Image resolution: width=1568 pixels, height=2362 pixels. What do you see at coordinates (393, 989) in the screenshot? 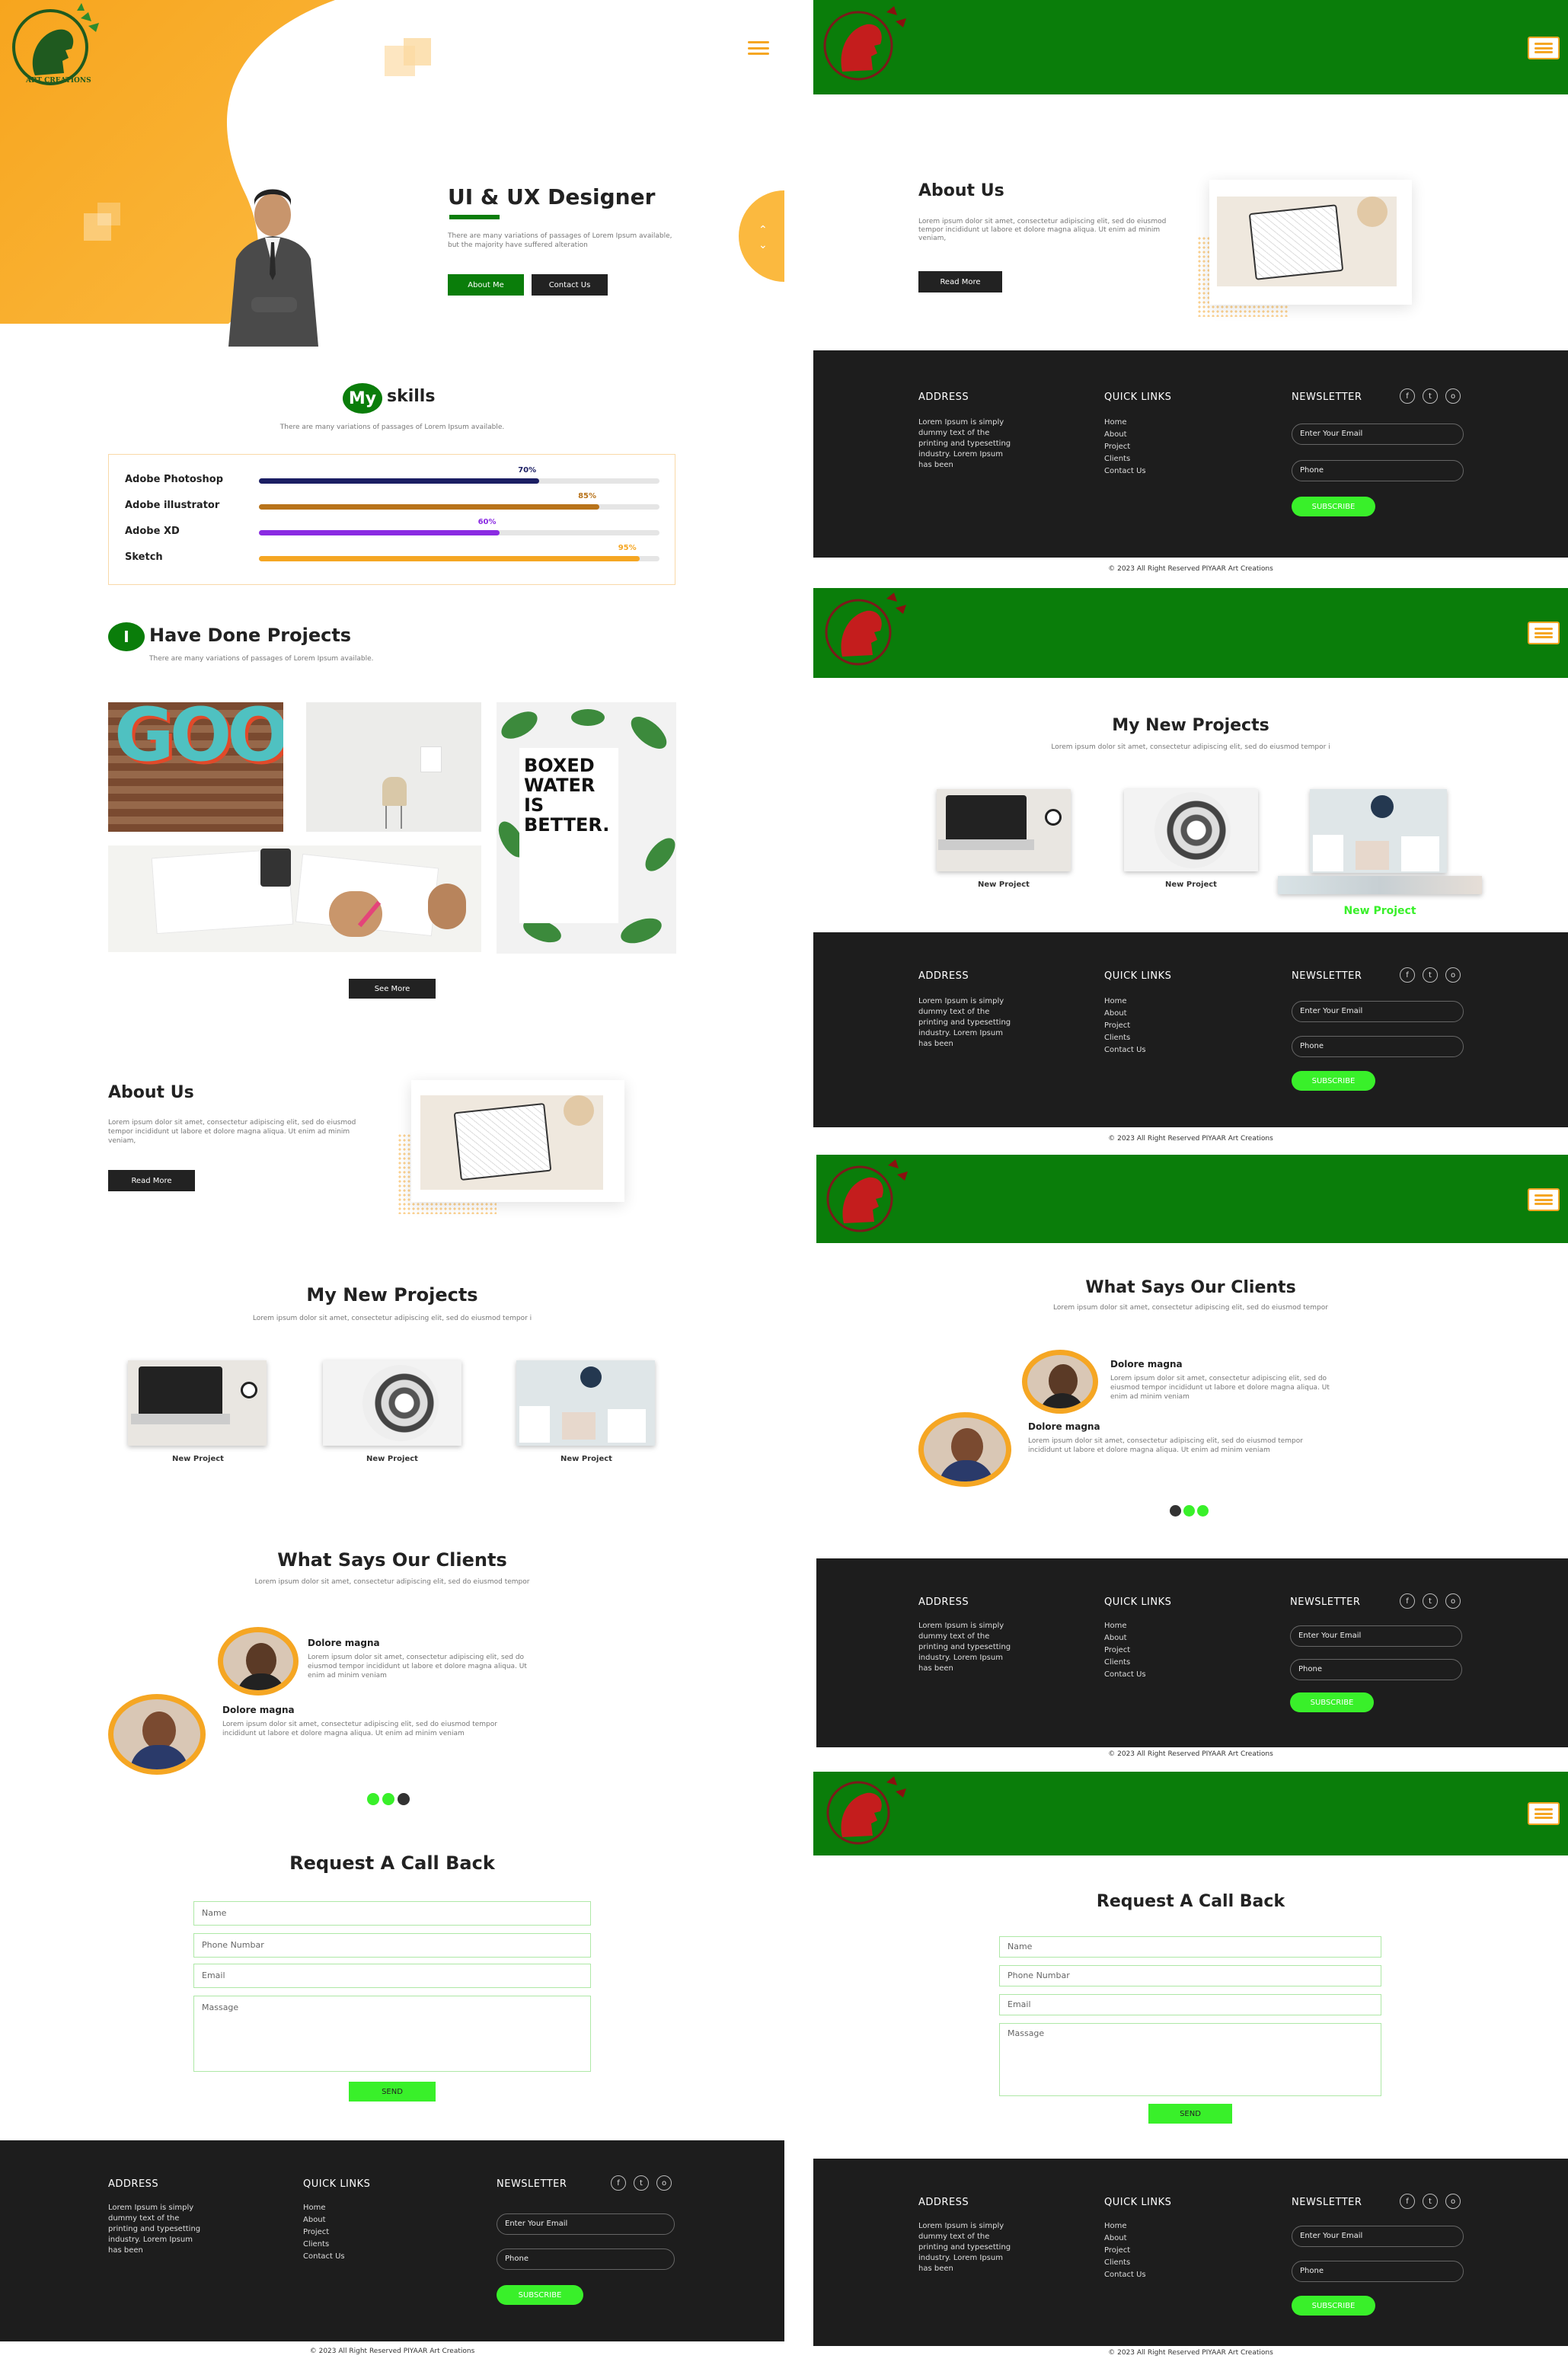
I see `see-more-button: See More` at bounding box center [393, 989].